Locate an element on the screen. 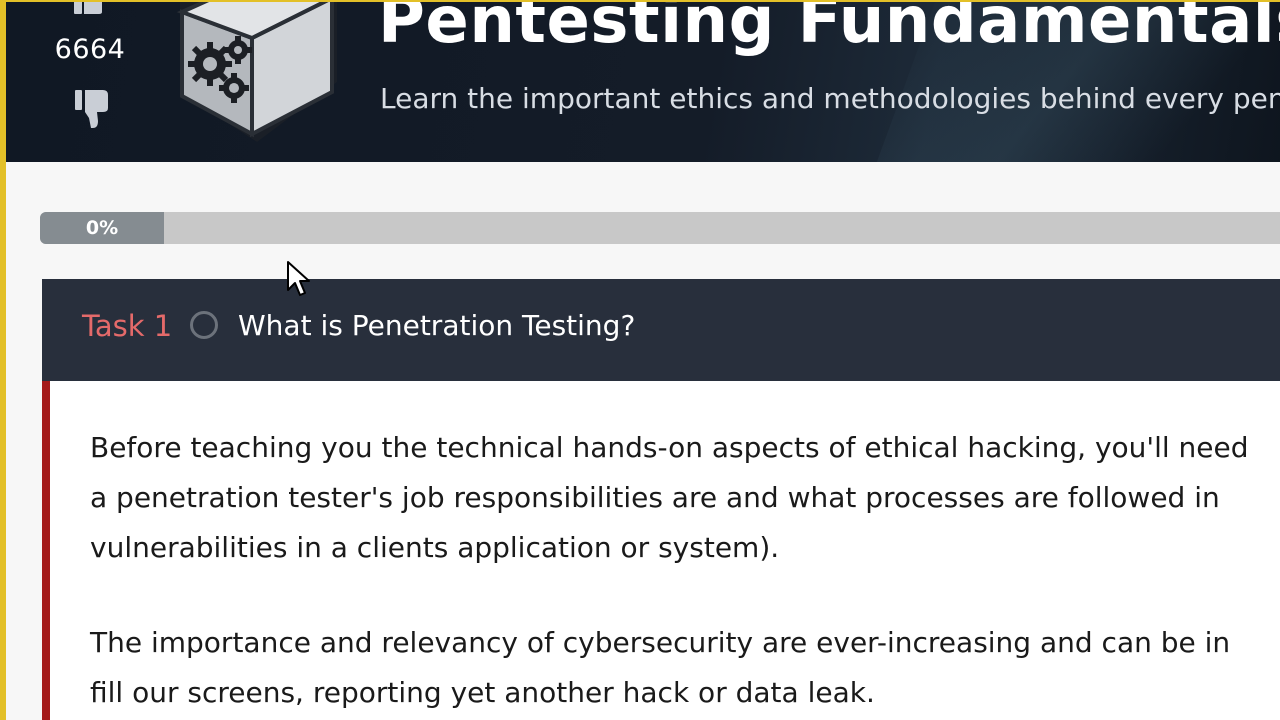 The image size is (1280, 720). task-title: What is Penetration Testing? is located at coordinates (437, 325).